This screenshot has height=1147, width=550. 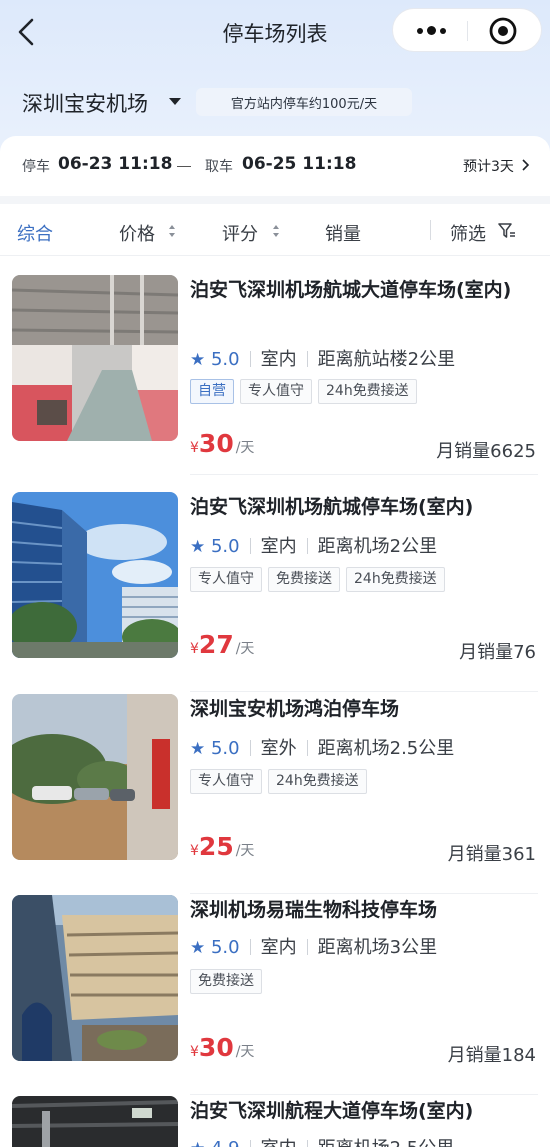 I want to click on more-button, so click(x=432, y=31).